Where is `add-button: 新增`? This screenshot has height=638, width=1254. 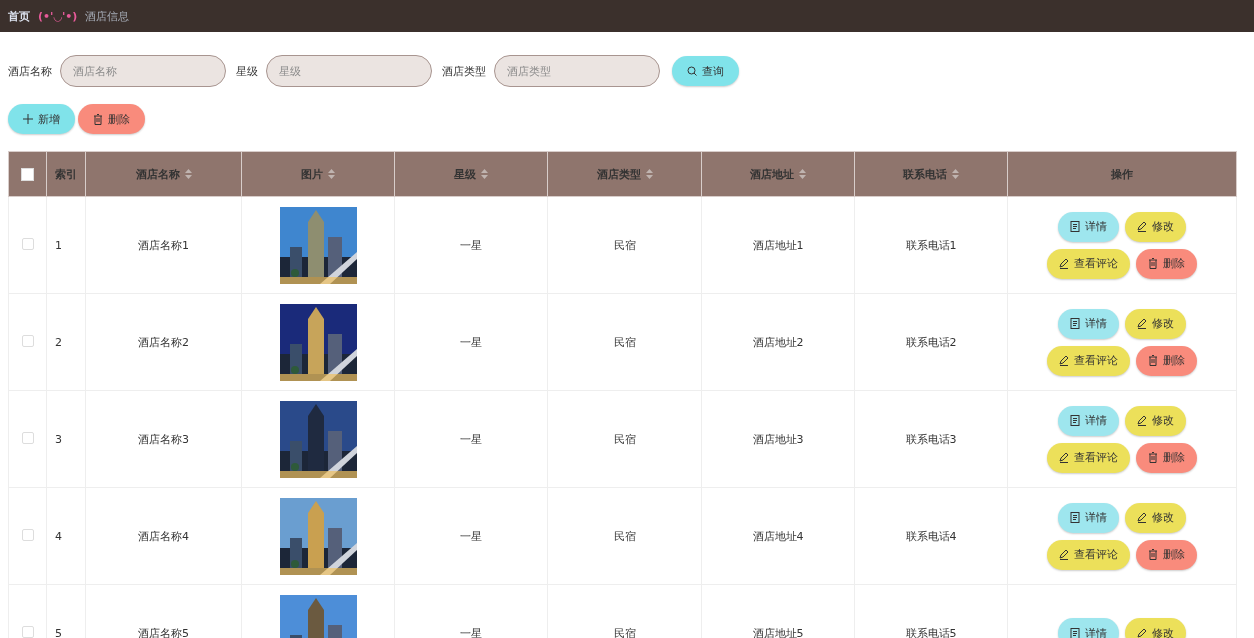 add-button: 新增 is located at coordinates (41, 119).